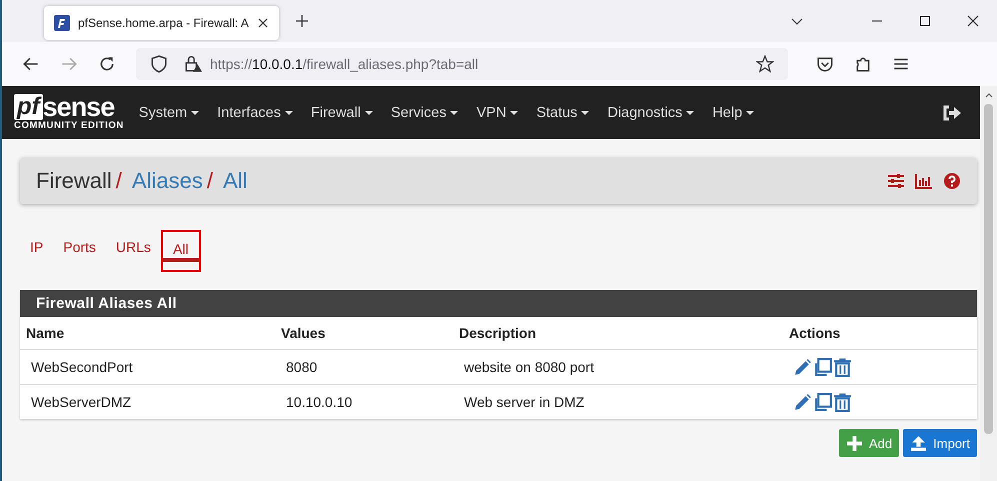 This screenshot has height=481, width=997. I want to click on help-icon, so click(952, 181).